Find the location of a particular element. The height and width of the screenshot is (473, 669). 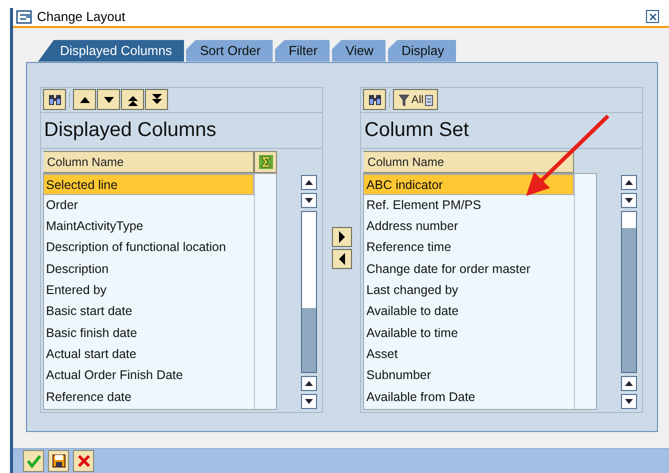

move-down-button is located at coordinates (108, 99).